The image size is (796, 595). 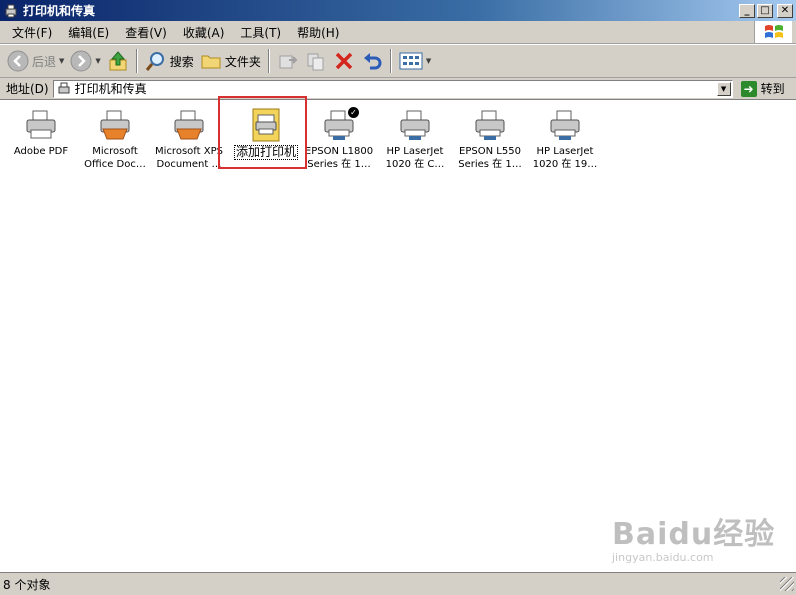 What do you see at coordinates (181, 61) in the screenshot?
I see `search-label: 搜索` at bounding box center [181, 61].